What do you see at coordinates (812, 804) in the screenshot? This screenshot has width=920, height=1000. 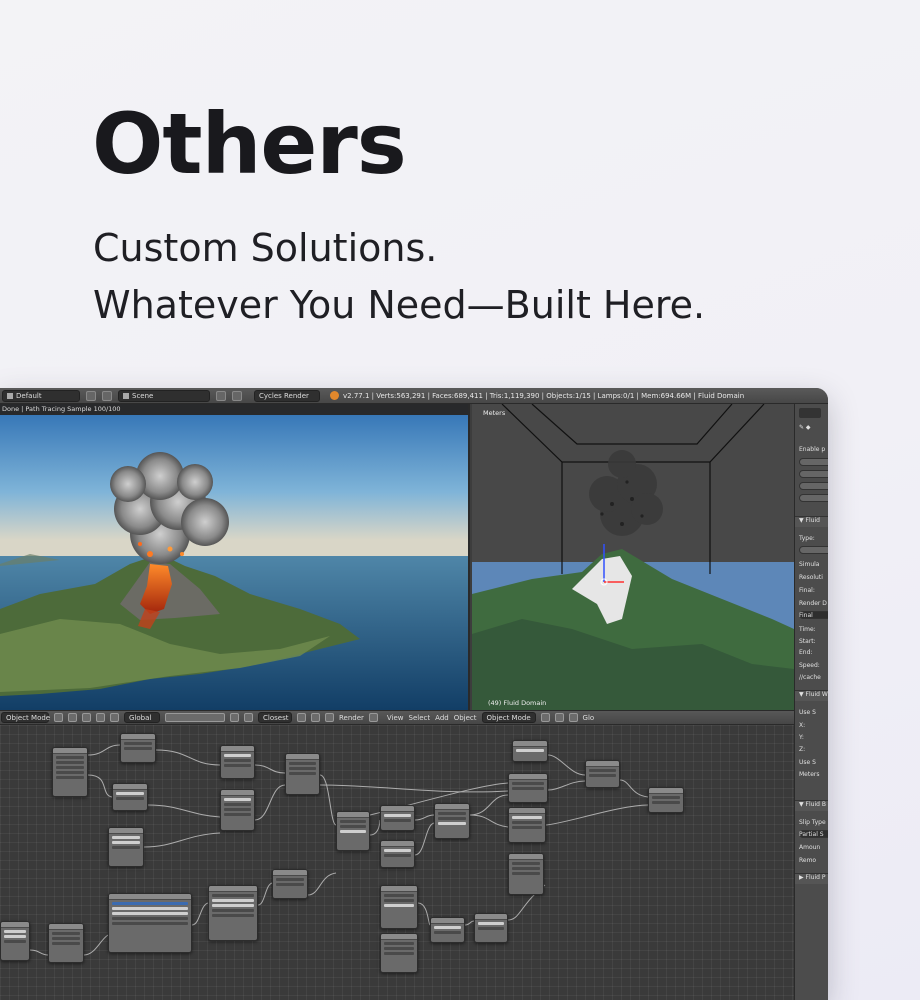 I see `fluid-boundary-label: ▼ Fluid B` at bounding box center [812, 804].